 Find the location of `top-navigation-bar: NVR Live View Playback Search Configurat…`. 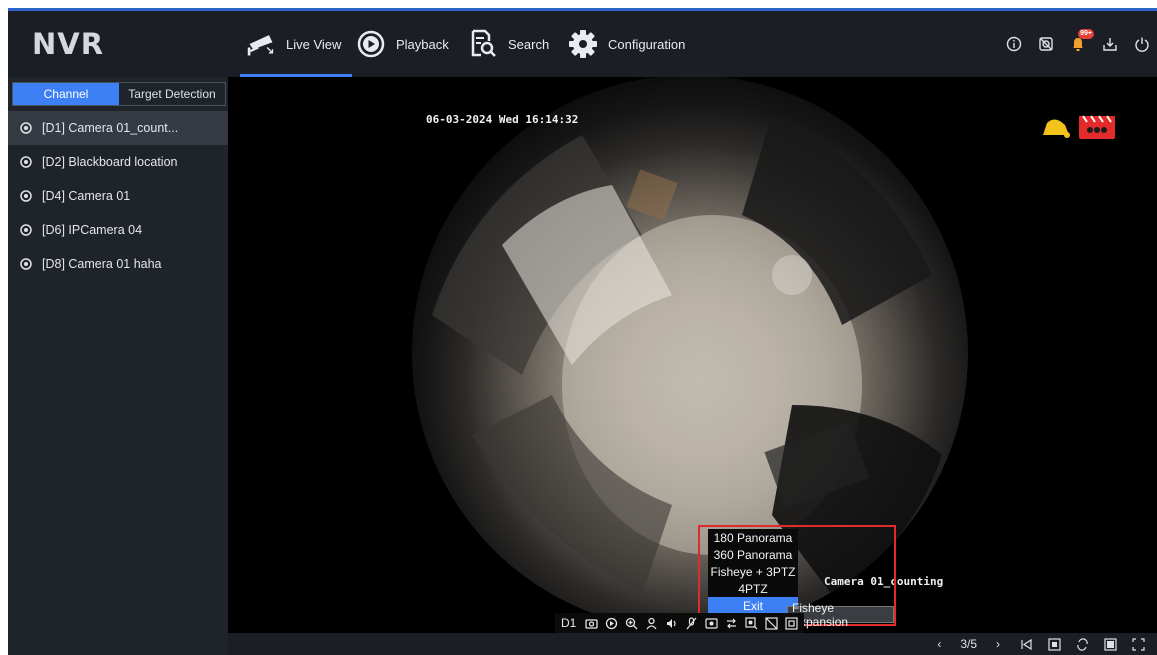

top-navigation-bar: NVR Live View Playback Search Configurat… is located at coordinates (582, 44).